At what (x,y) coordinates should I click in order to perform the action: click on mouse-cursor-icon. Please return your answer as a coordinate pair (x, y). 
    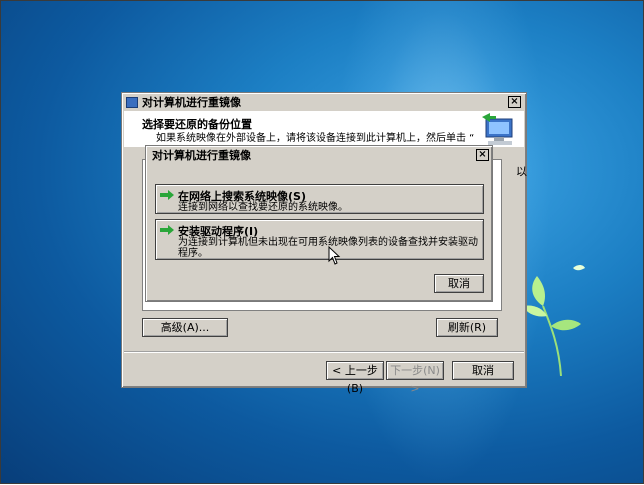
    Looking at the image, I should click on (334, 255).